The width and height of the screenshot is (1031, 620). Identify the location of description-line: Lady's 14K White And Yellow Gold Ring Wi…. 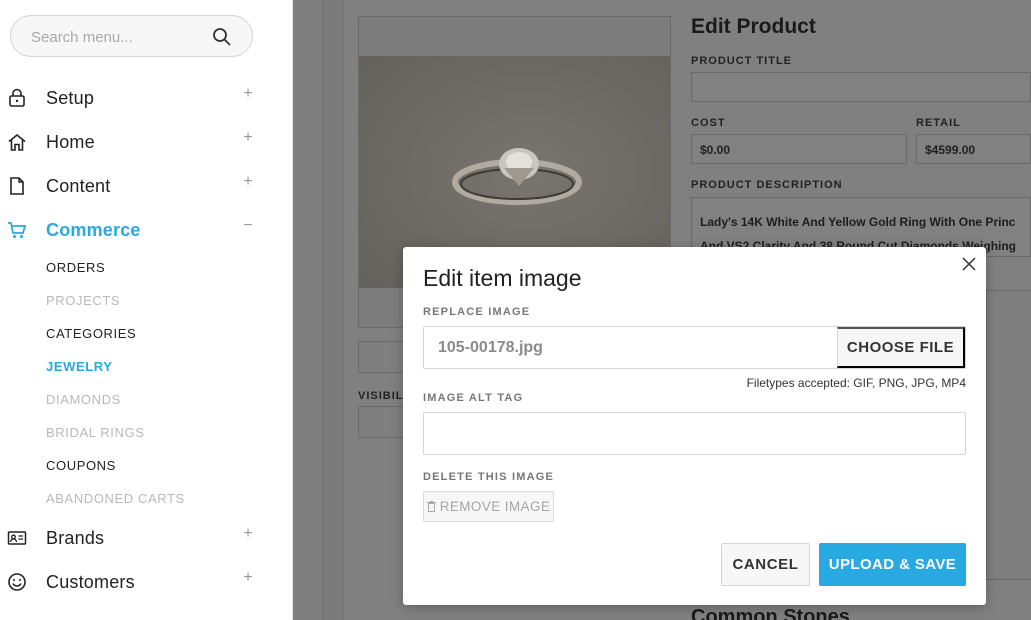
(858, 222).